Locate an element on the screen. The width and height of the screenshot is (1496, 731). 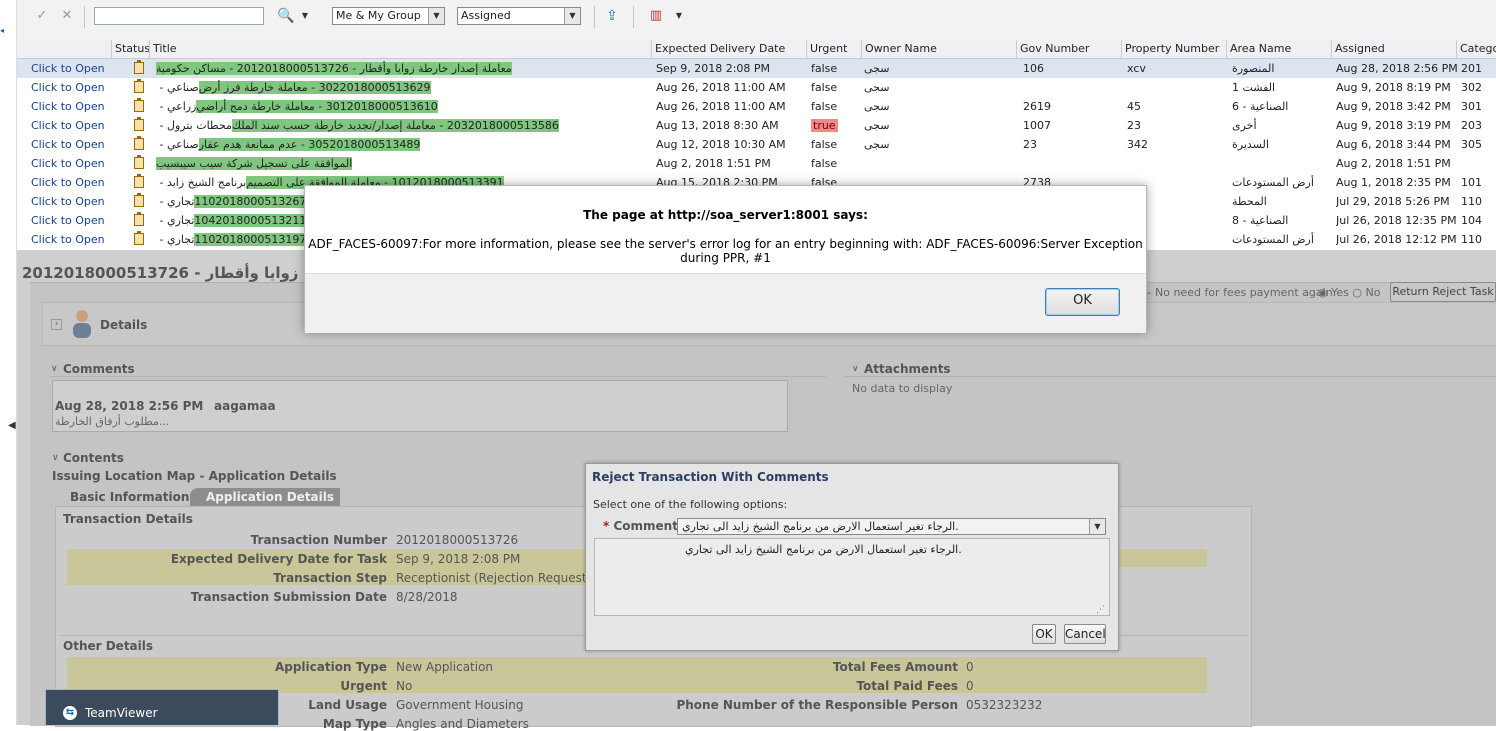
task-title-cell: تجاري - 1102018000513267 - is located at coordinates (235, 201).